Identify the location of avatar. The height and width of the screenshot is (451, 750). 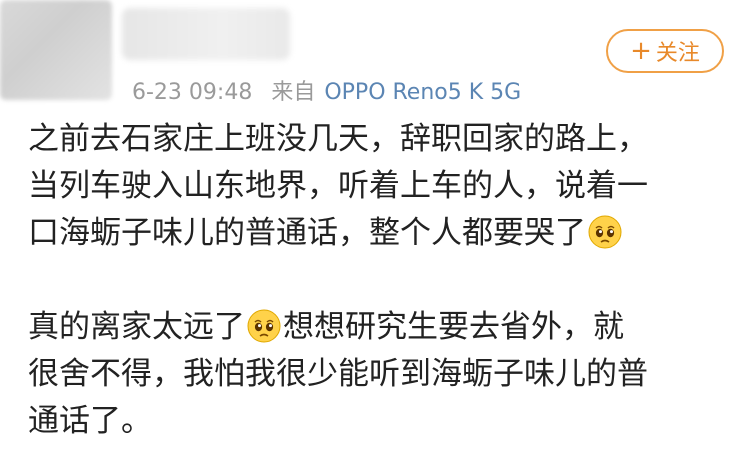
(56, 50).